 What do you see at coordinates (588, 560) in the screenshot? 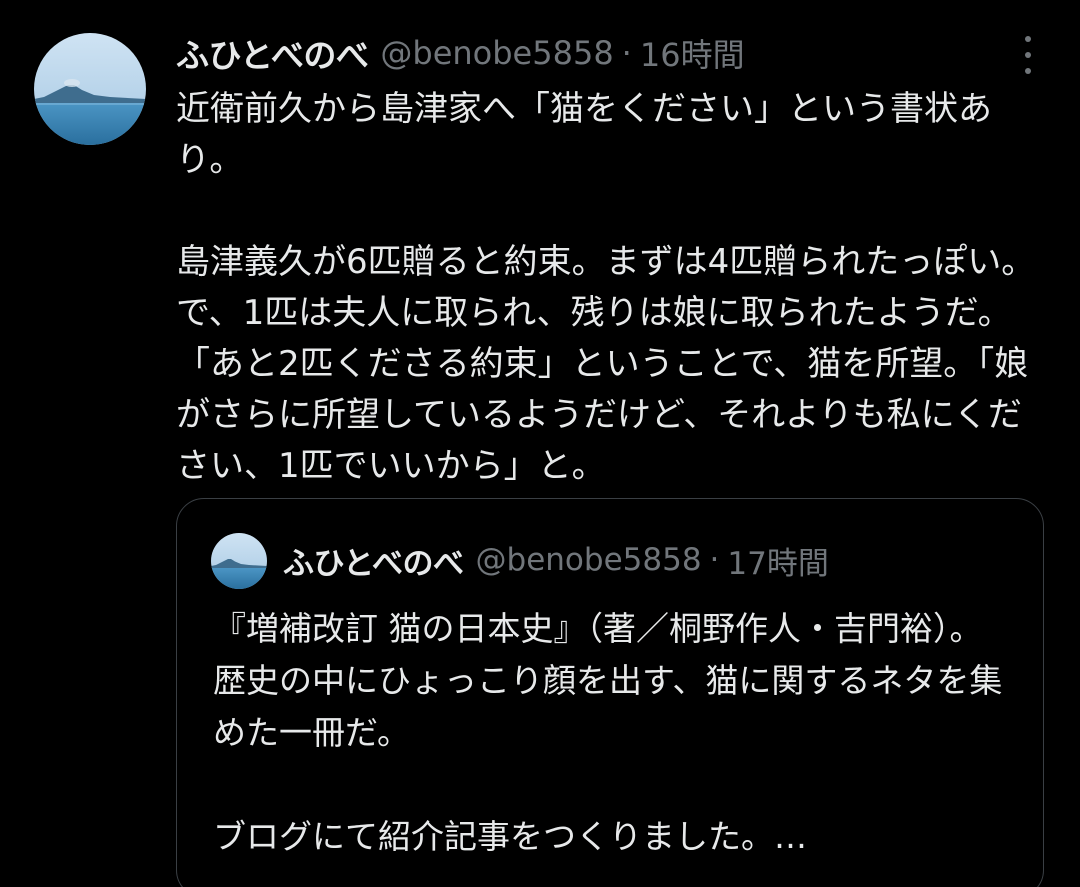
I see `quoted-author-handle: @benobe5858` at bounding box center [588, 560].